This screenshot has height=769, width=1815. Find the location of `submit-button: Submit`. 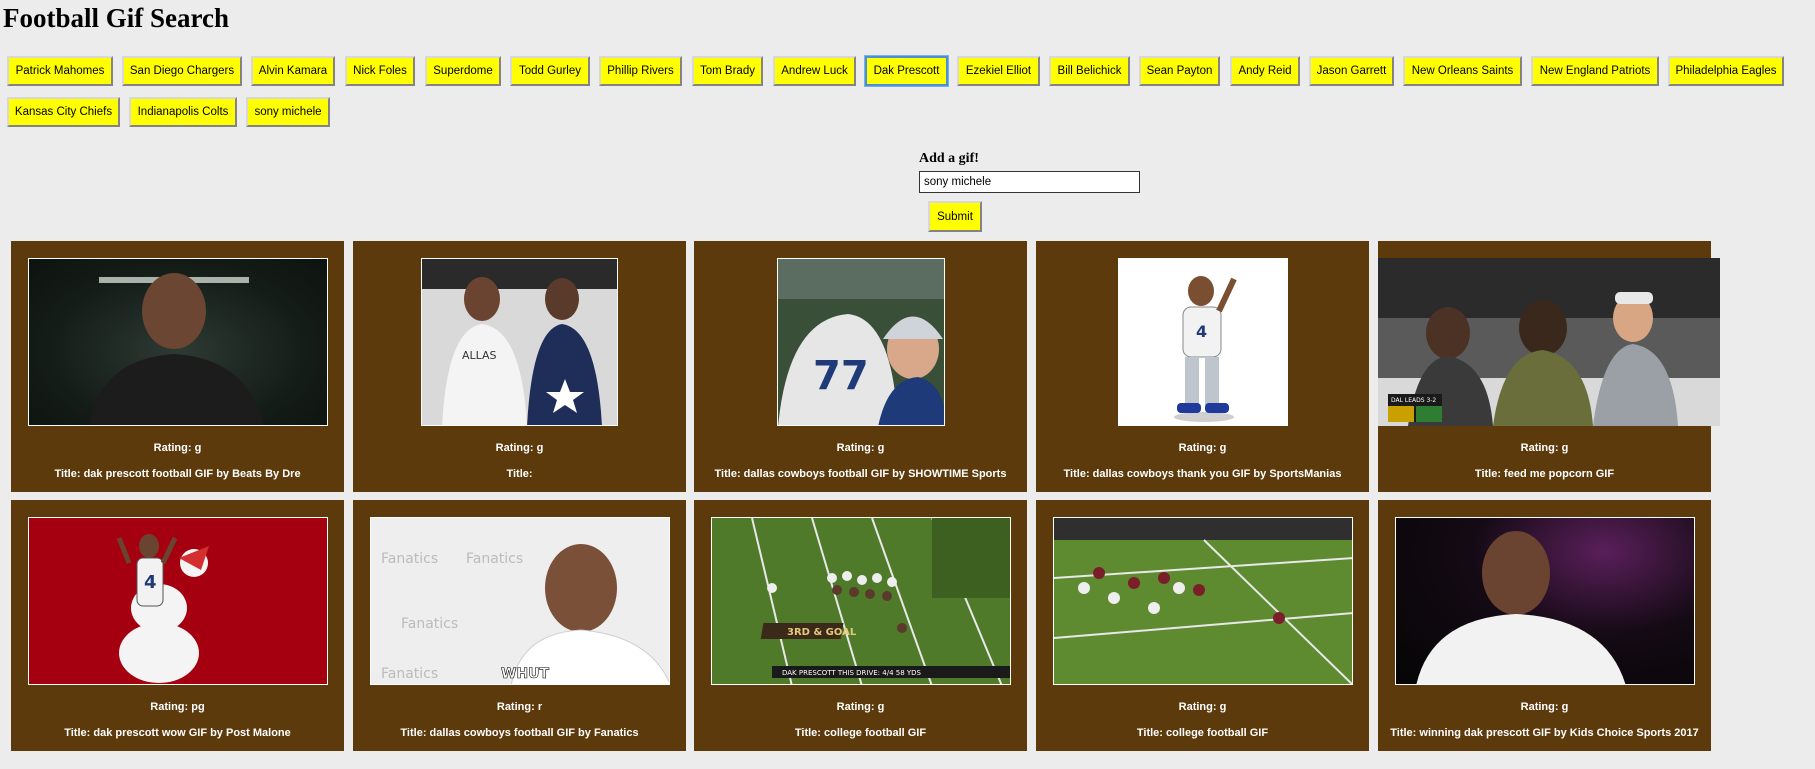

submit-button: Submit is located at coordinates (955, 216).